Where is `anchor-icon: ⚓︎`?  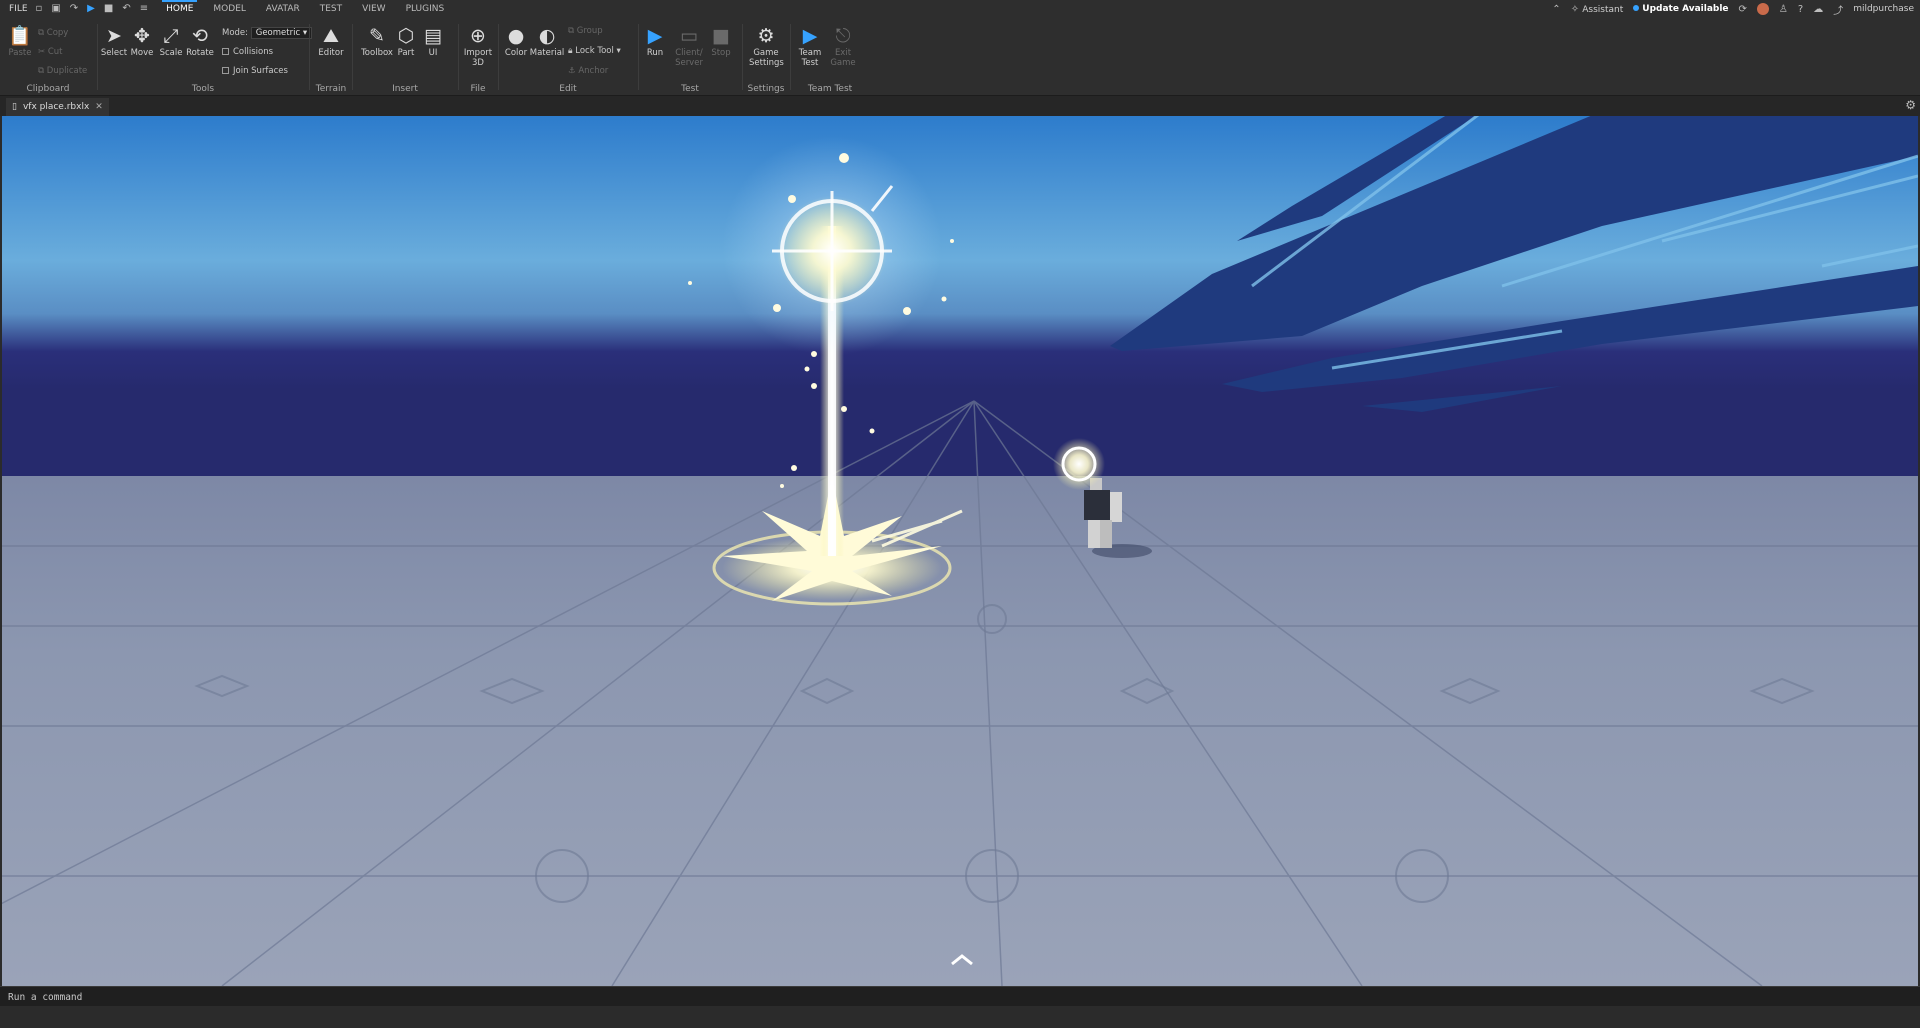
anchor-icon: ⚓︎ is located at coordinates (572, 71).